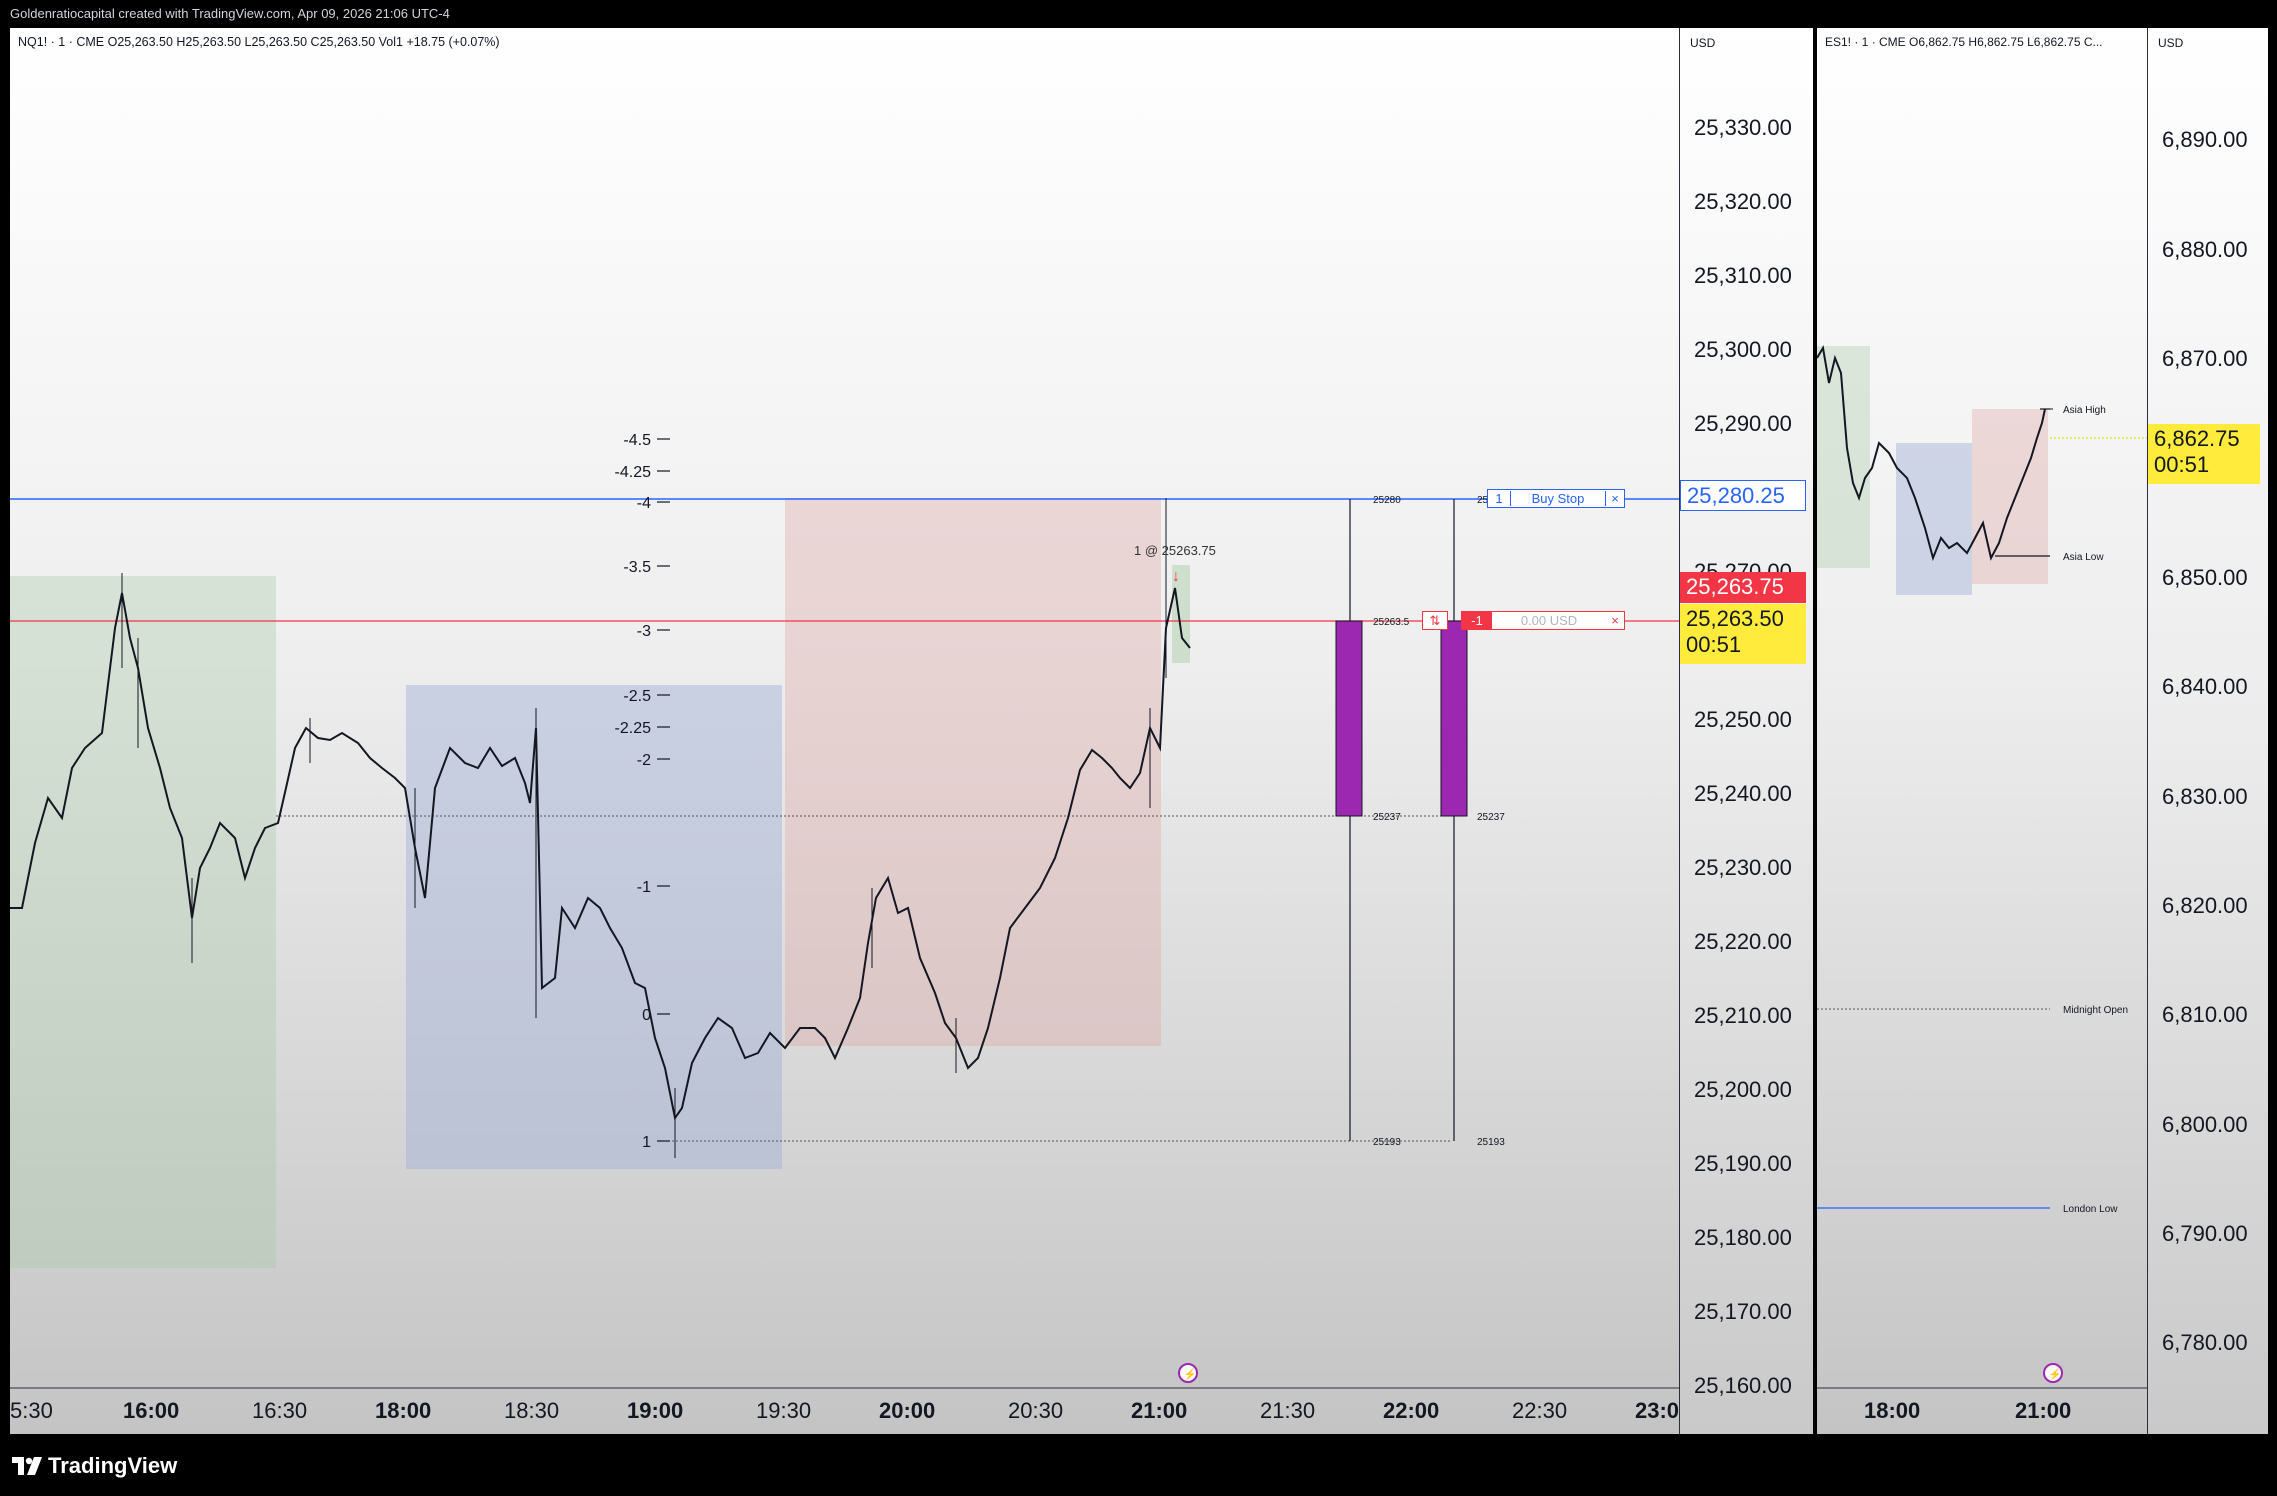 The height and width of the screenshot is (1496, 2277). What do you see at coordinates (1435, 620) in the screenshot?
I see `reverse-position-icon: ⇅` at bounding box center [1435, 620].